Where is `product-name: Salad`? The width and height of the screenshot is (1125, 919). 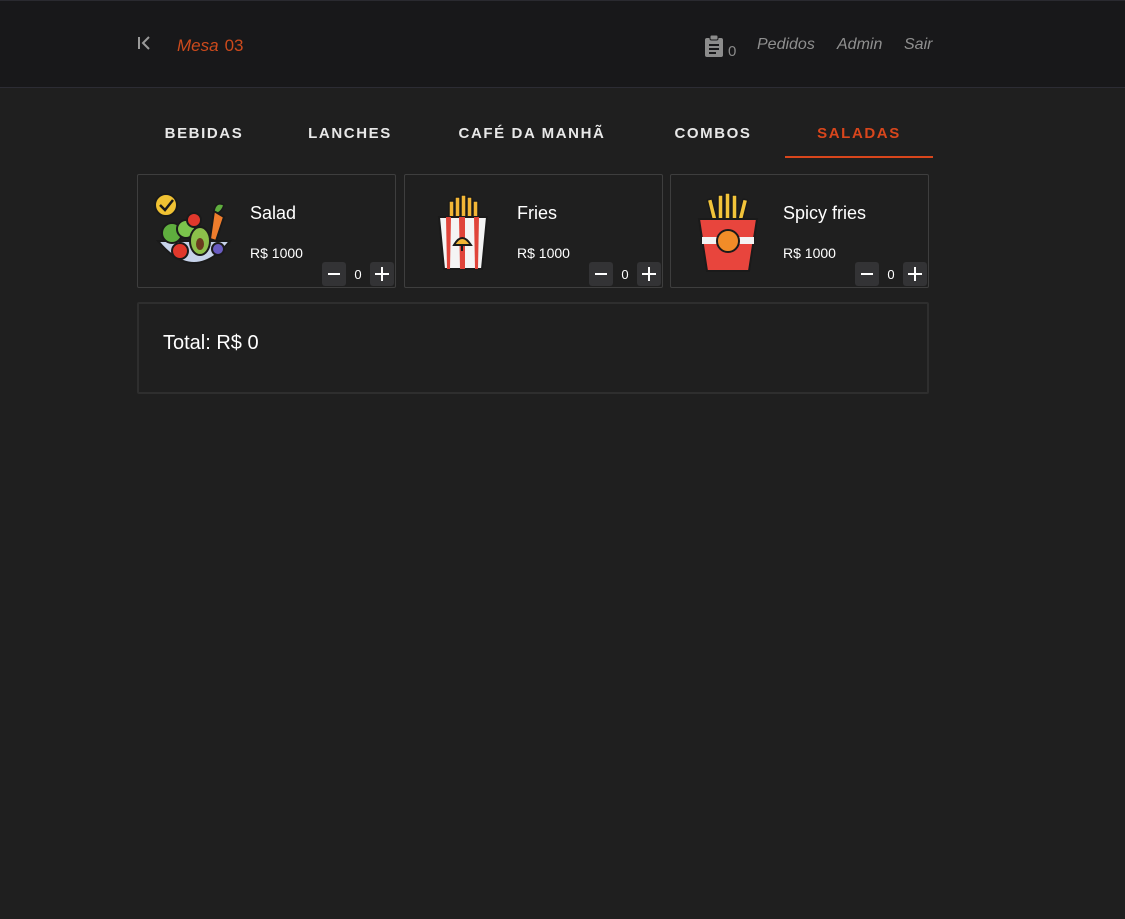 product-name: Salad is located at coordinates (273, 213).